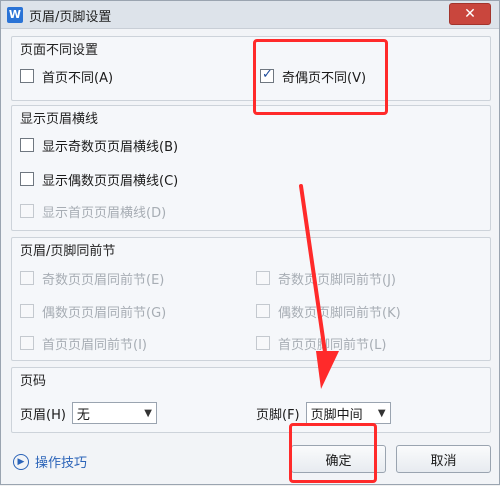 The image size is (500, 486). Describe the element at coordinates (327, 370) in the screenshot. I see `annotation-arrow-head` at that location.